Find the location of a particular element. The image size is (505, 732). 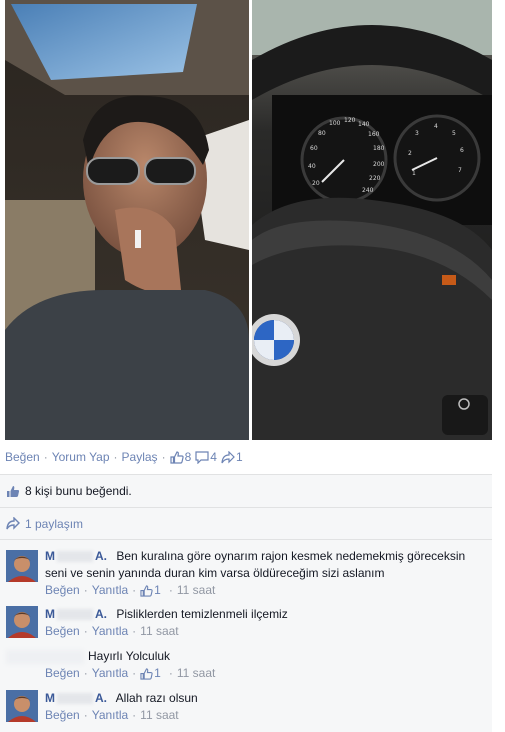

svg-text: 7 is located at coordinates (460, 170).